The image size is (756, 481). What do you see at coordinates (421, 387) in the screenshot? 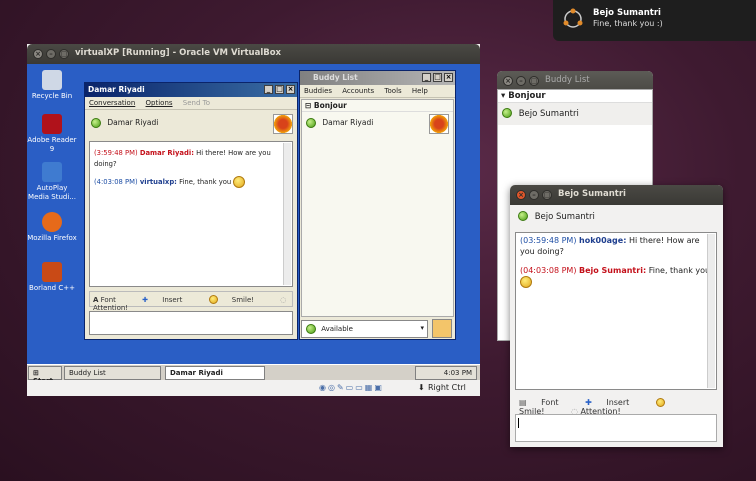
I see `hostkey-arrow-icon: ⬇` at bounding box center [421, 387].